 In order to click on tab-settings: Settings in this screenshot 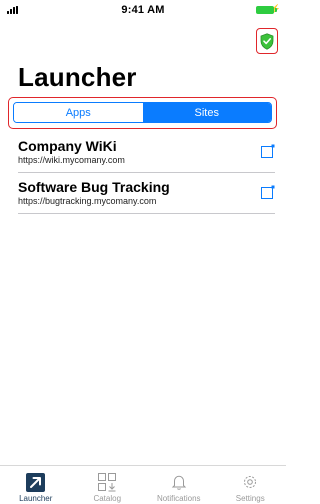, I will do `click(251, 485)`.